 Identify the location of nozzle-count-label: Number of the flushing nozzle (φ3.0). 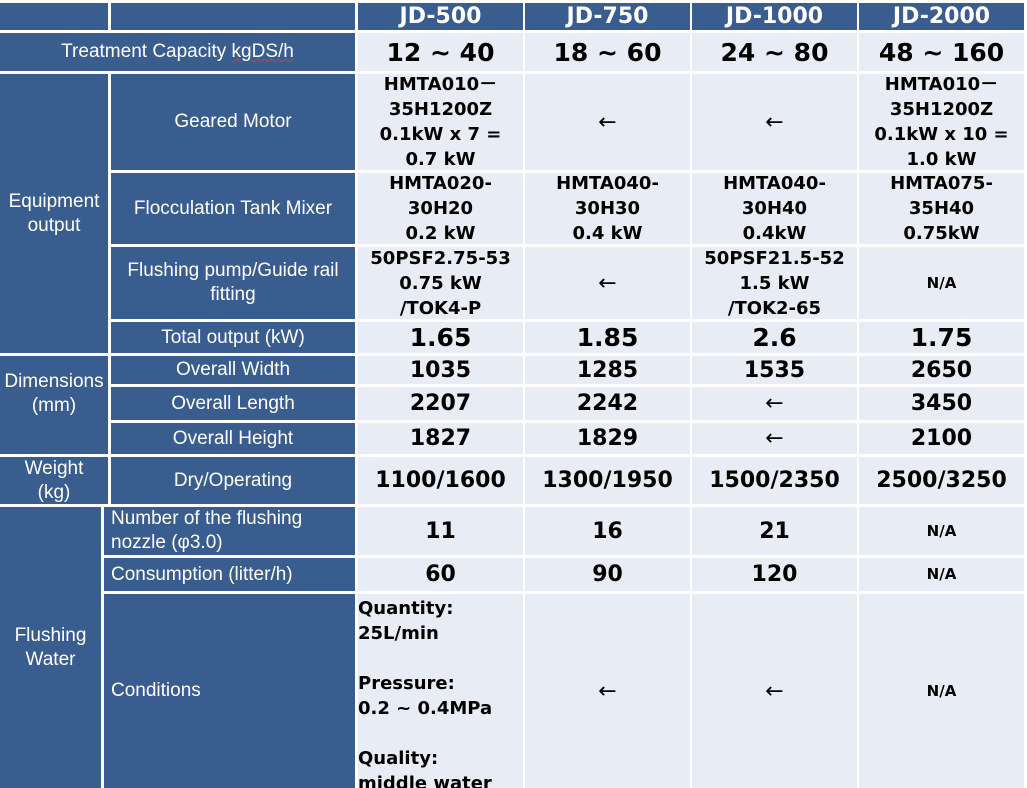
(229, 531).